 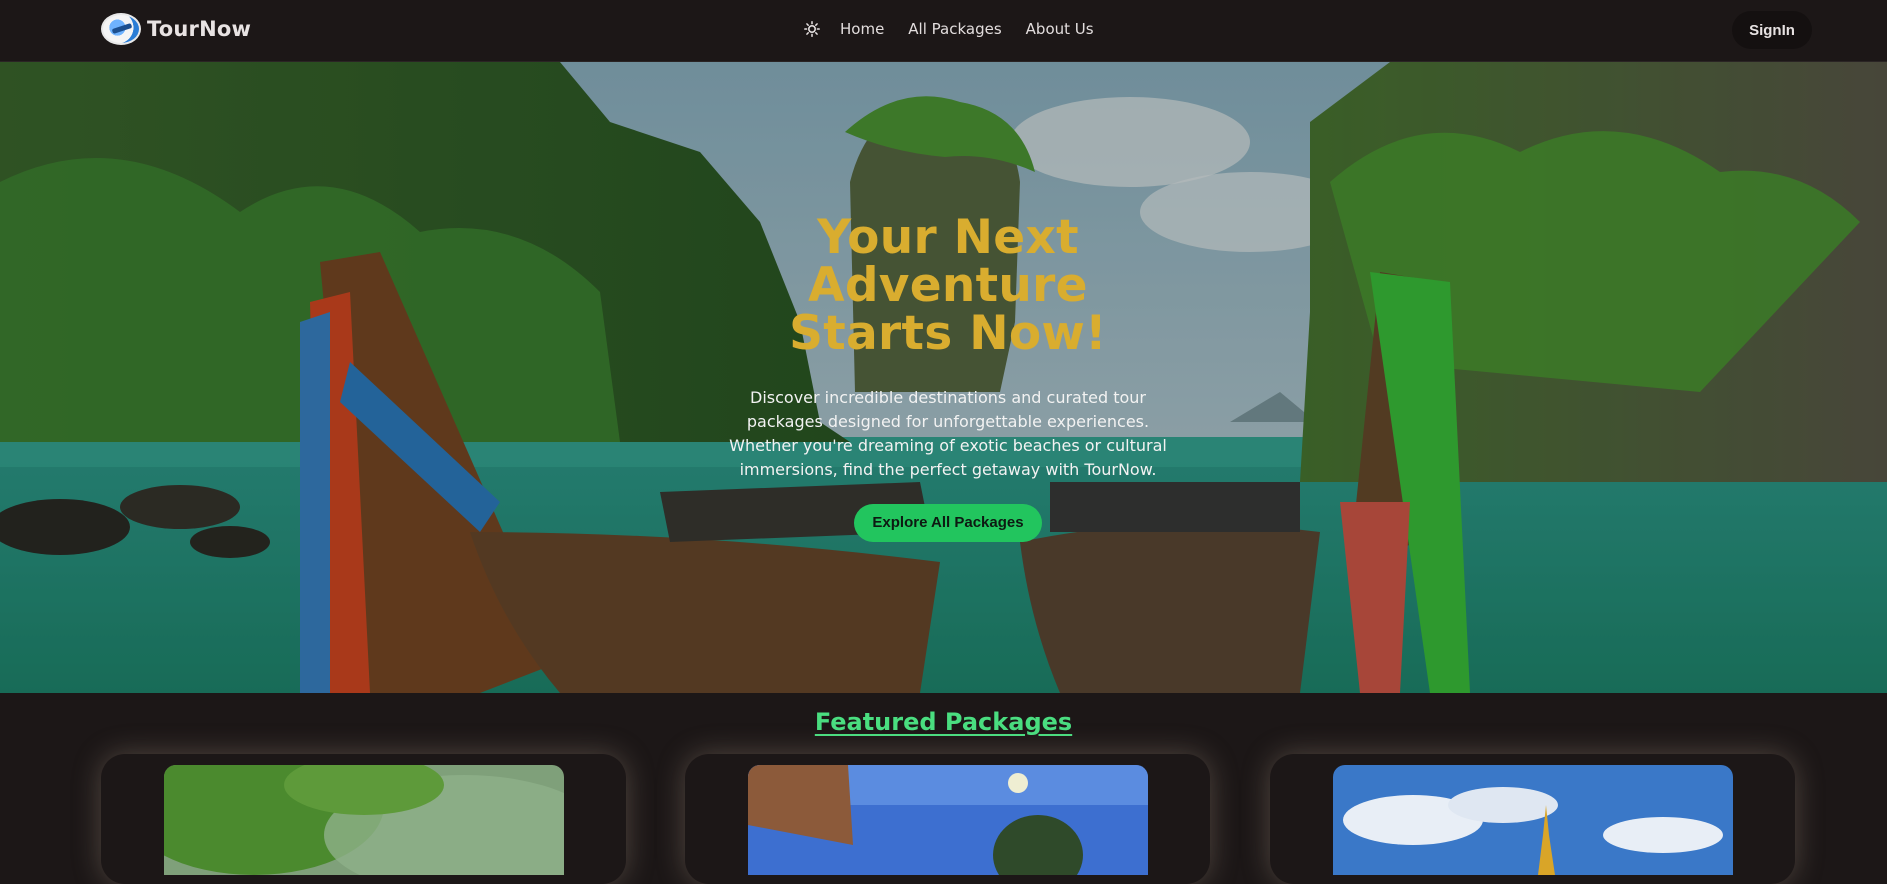 I want to click on featured-packages-title: Featured Packages, so click(x=943, y=722).